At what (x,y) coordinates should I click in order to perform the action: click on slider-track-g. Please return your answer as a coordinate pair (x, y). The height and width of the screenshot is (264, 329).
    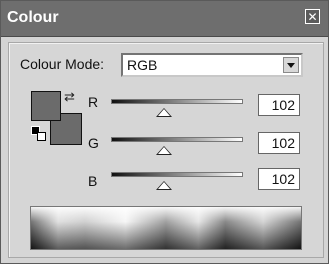
    Looking at the image, I should click on (177, 139).